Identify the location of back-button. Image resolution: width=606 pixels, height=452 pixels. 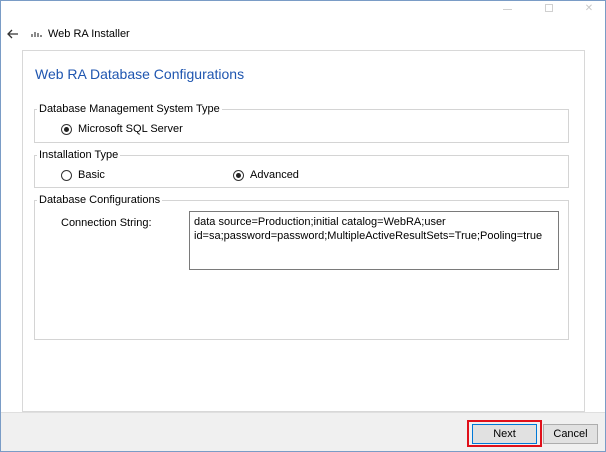
(13, 34).